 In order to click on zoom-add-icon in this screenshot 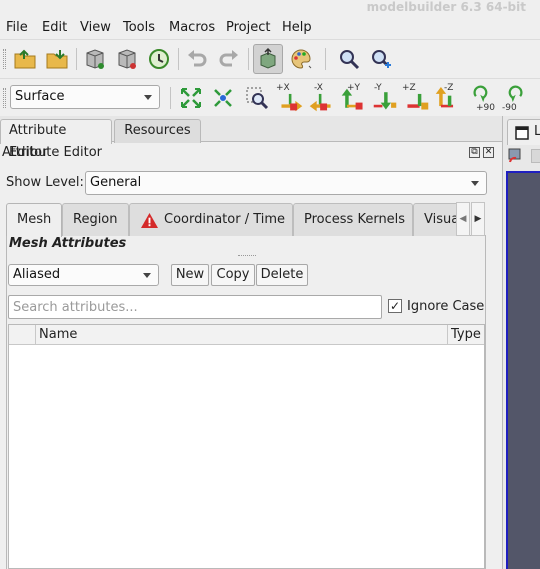, I will do `click(381, 59)`.